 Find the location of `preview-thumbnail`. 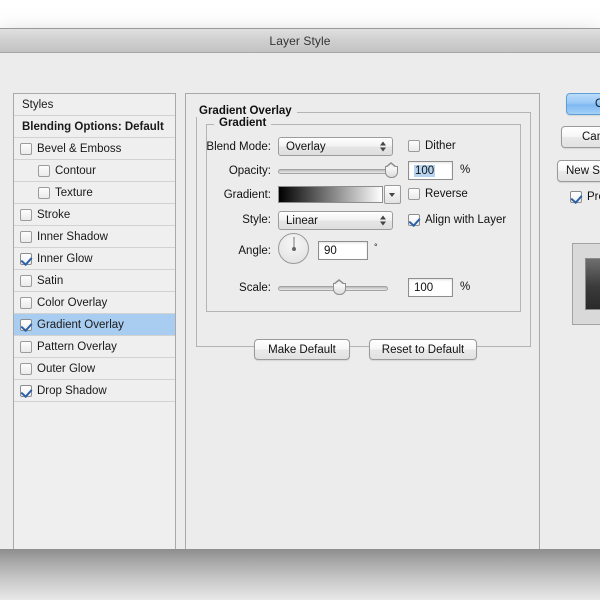

preview-thumbnail is located at coordinates (592, 284).